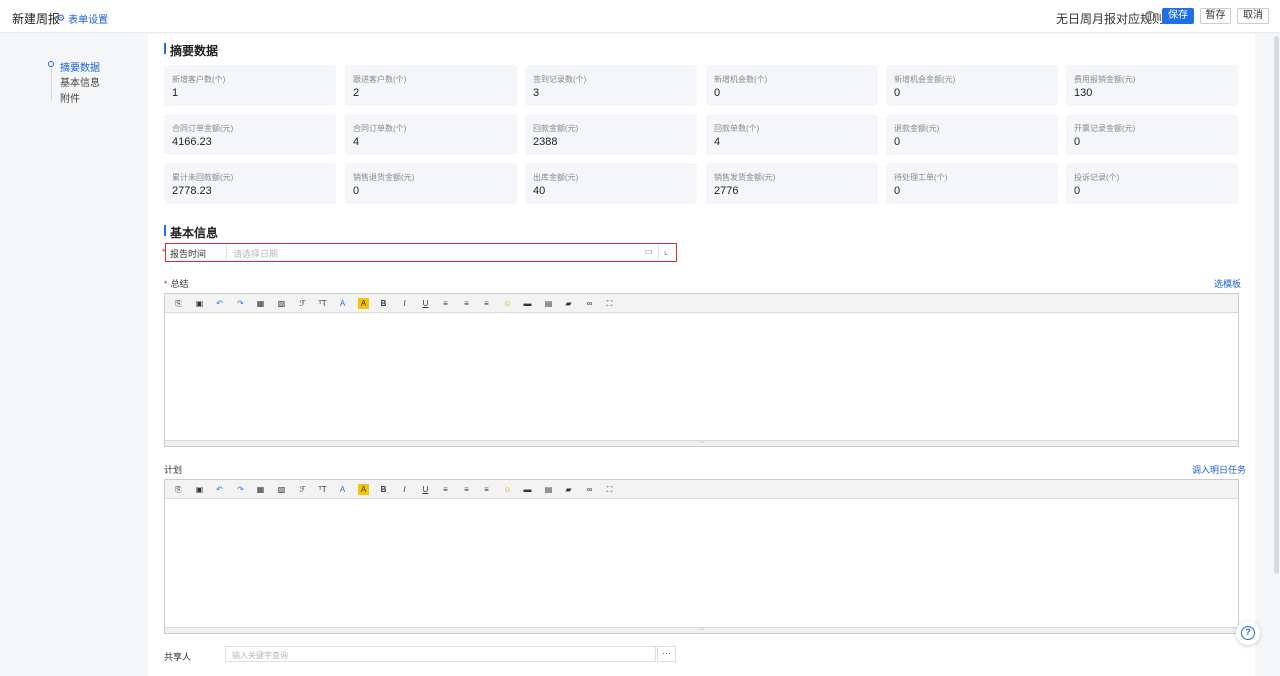 This screenshot has width=1280, height=676. What do you see at coordinates (88, 20) in the screenshot?
I see `form-settings-label: 表单设置` at bounding box center [88, 20].